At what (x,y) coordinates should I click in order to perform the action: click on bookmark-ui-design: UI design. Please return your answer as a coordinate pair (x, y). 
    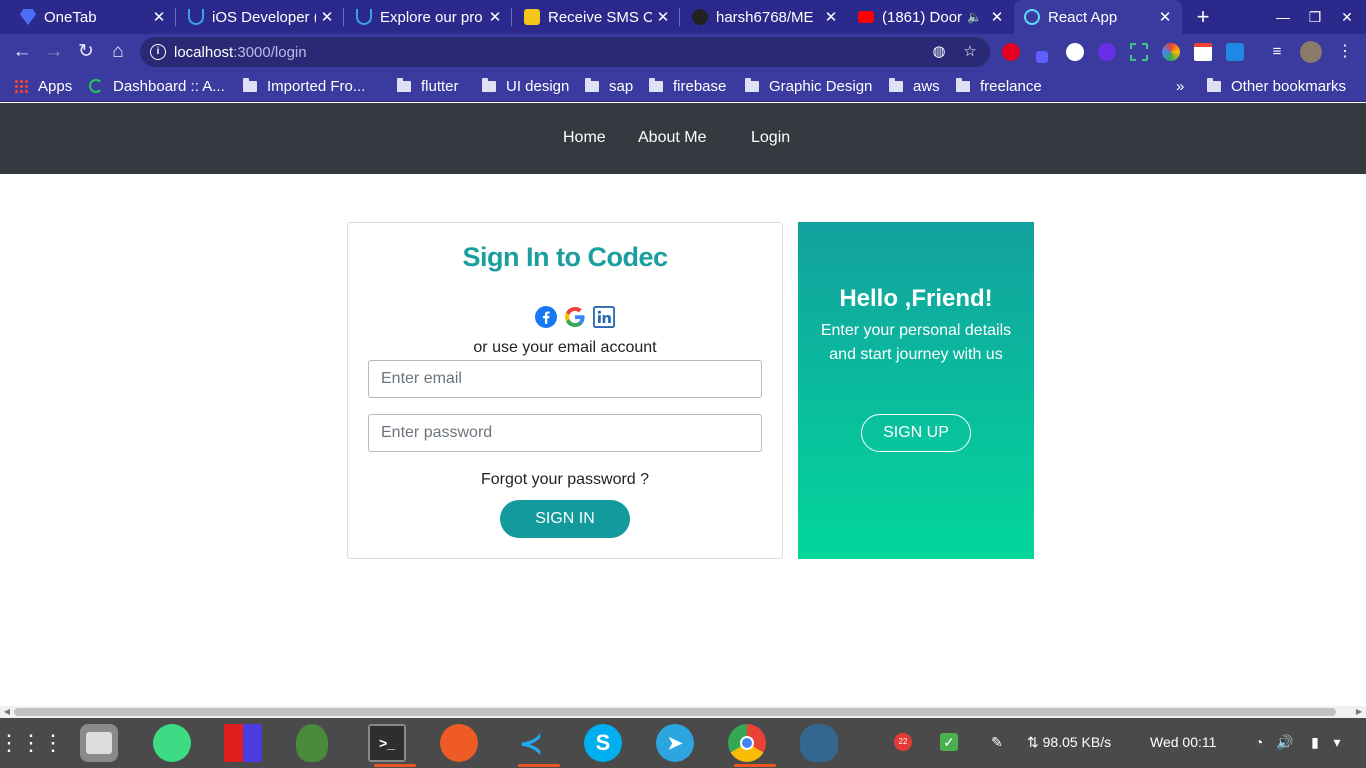
    Looking at the image, I should click on (525, 86).